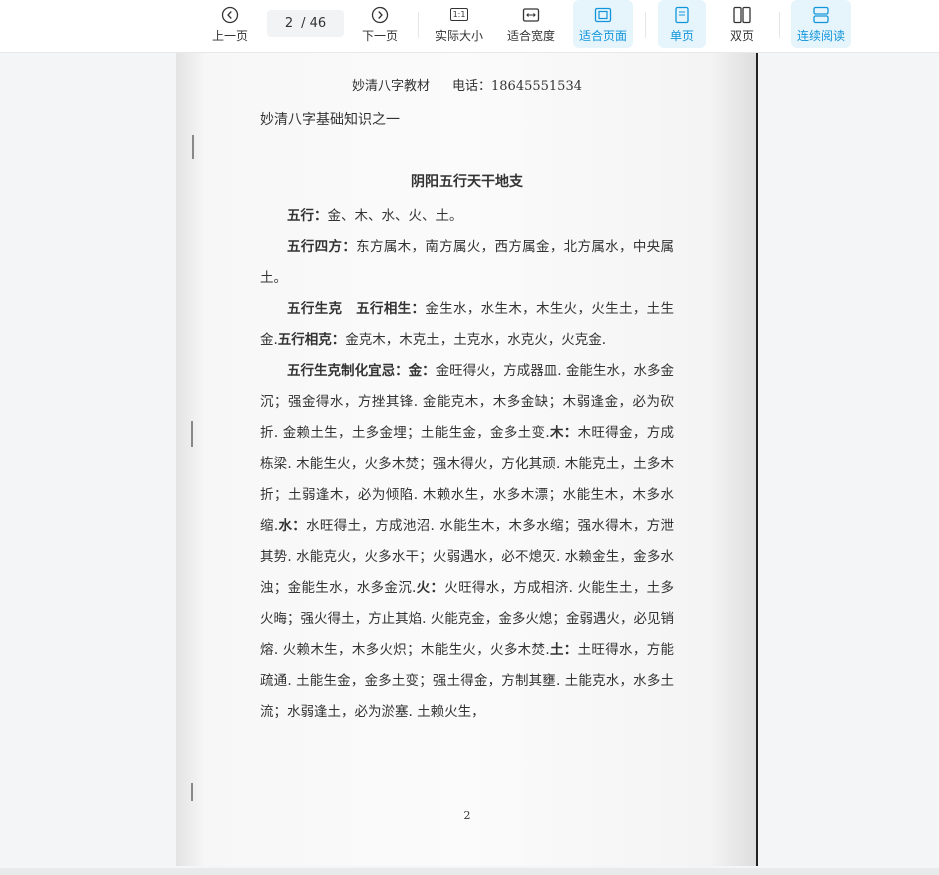 This screenshot has width=939, height=875. What do you see at coordinates (741, 35) in the screenshot?
I see `double-page-label: 双页` at bounding box center [741, 35].